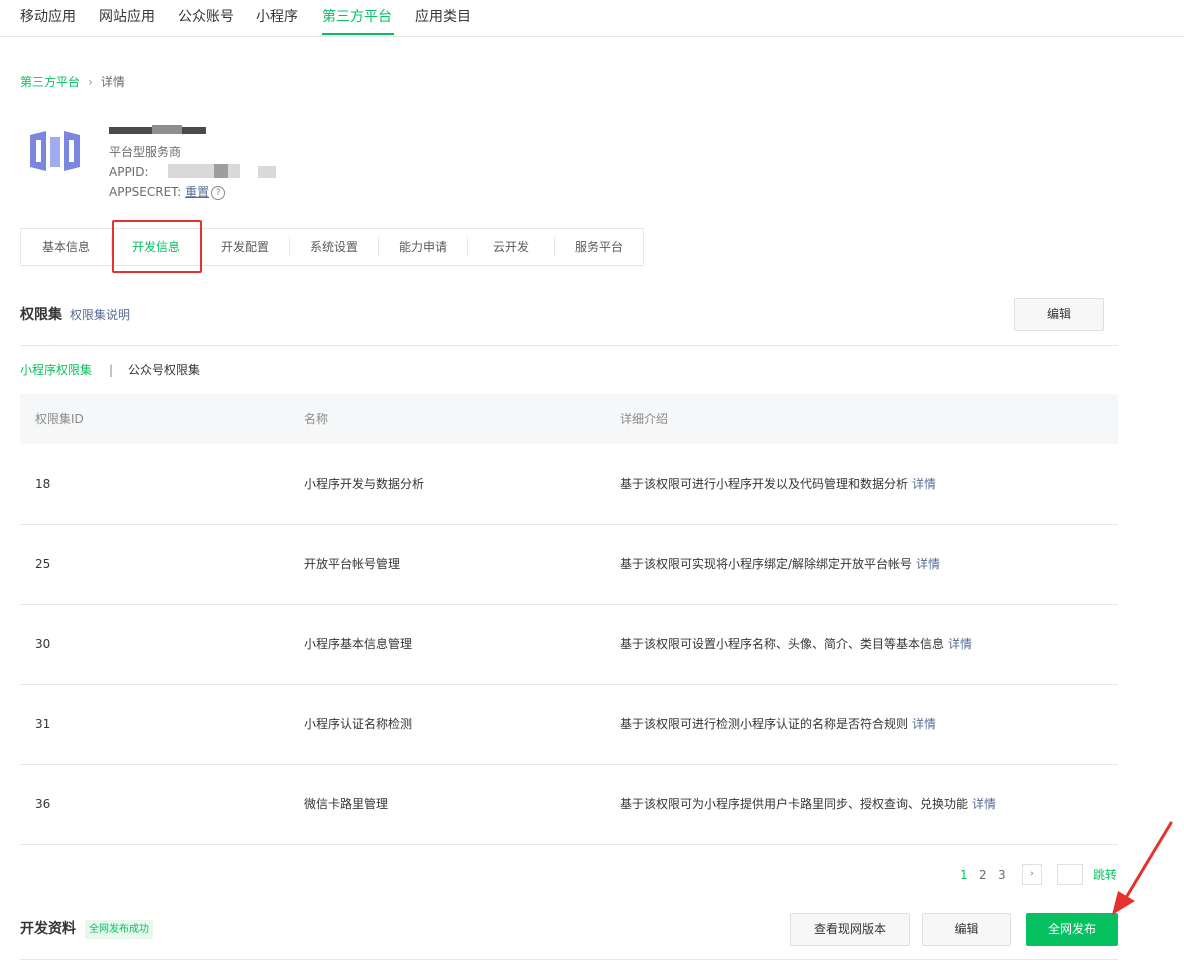  What do you see at coordinates (316, 419) in the screenshot?
I see `column-header-name: 名称` at bounding box center [316, 419].